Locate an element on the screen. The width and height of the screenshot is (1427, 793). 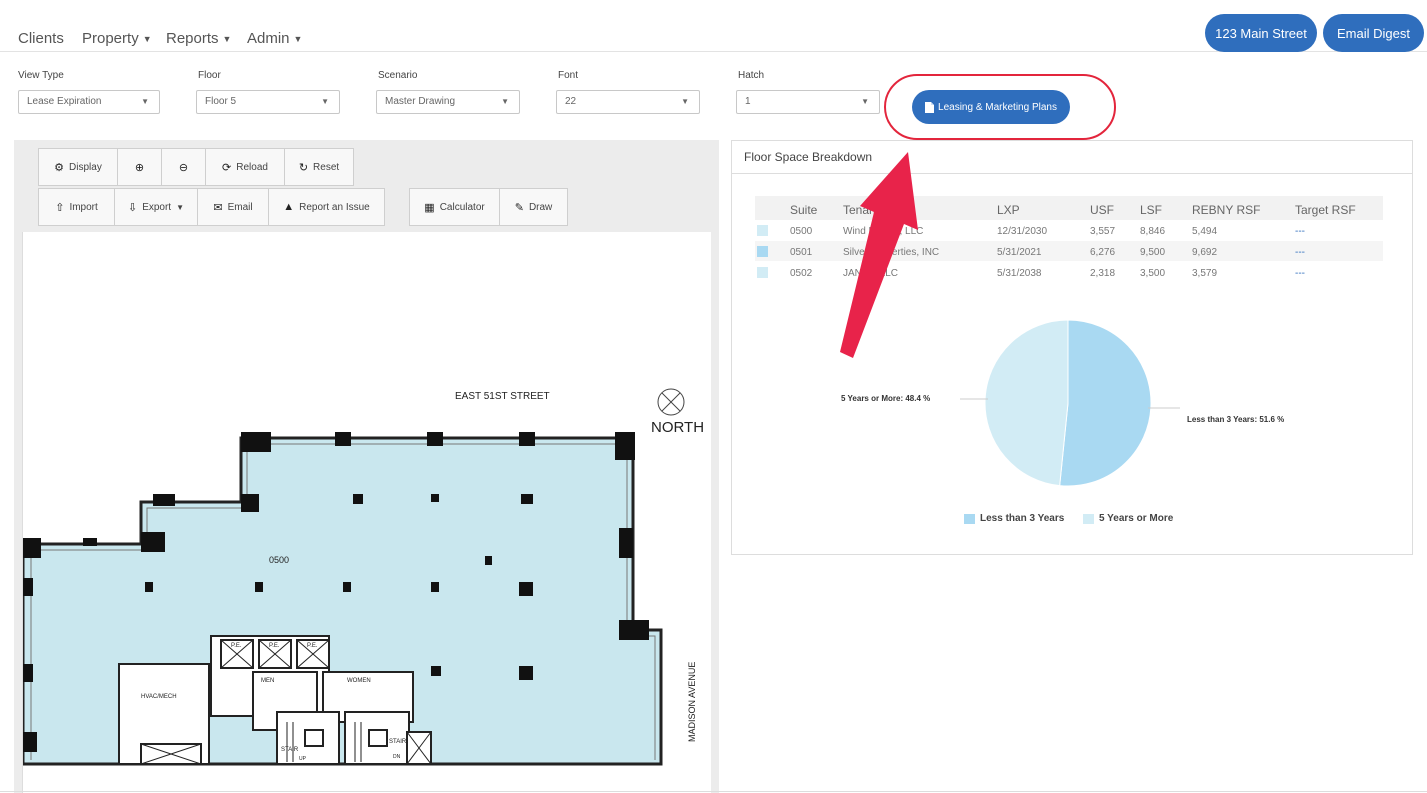
legend-item-5plus: 5 Years or More is located at coordinates (1128, 518).